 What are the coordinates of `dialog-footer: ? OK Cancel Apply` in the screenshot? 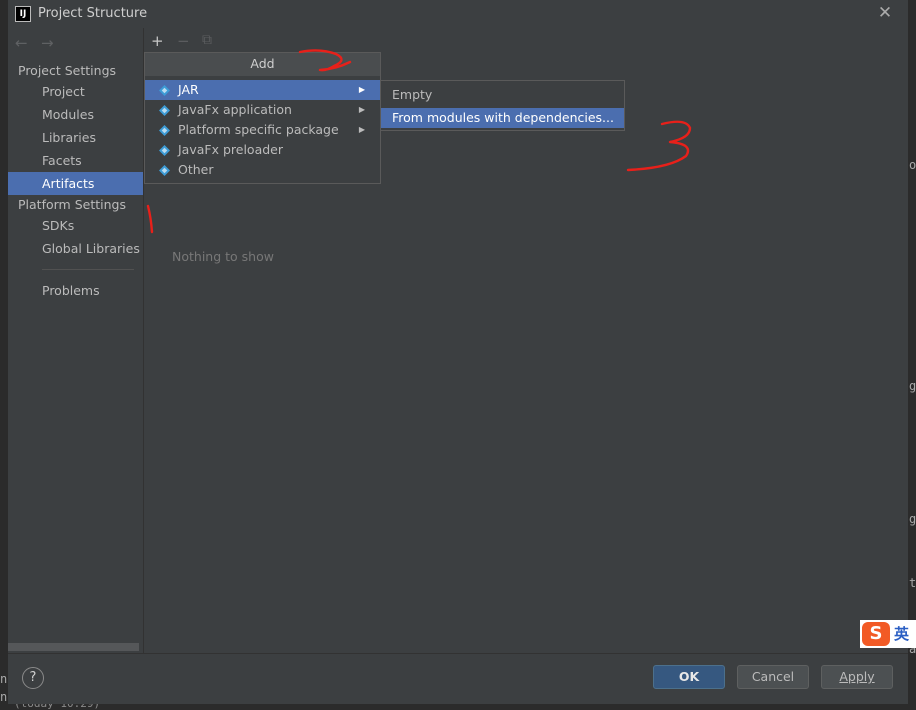 It's located at (458, 678).